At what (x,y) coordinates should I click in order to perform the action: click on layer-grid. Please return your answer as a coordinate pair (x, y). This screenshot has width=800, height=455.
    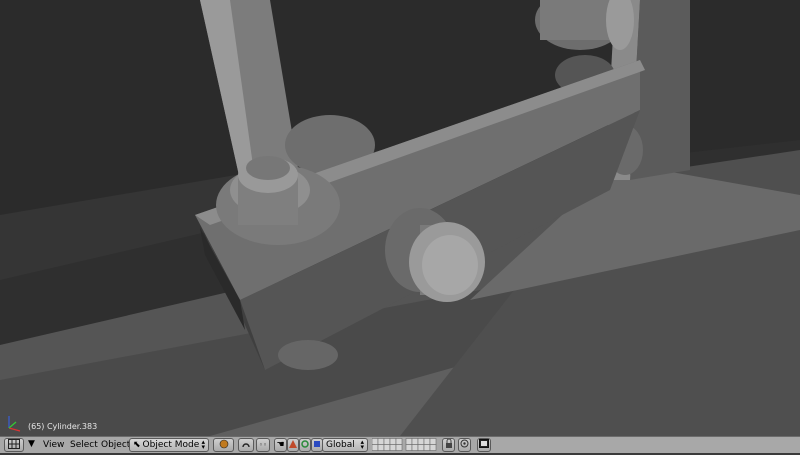
    Looking at the image, I should click on (406, 445).